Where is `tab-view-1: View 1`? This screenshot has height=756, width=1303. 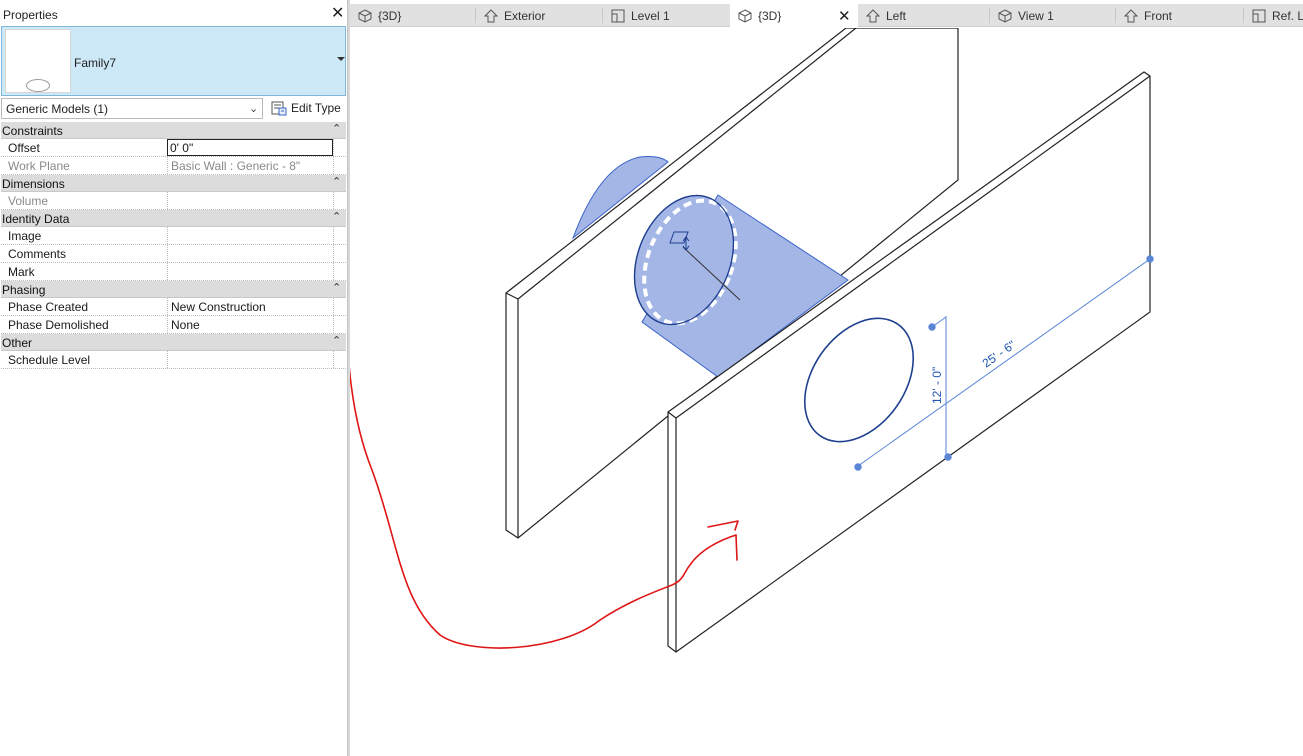 tab-view-1: View 1 is located at coordinates (1053, 15).